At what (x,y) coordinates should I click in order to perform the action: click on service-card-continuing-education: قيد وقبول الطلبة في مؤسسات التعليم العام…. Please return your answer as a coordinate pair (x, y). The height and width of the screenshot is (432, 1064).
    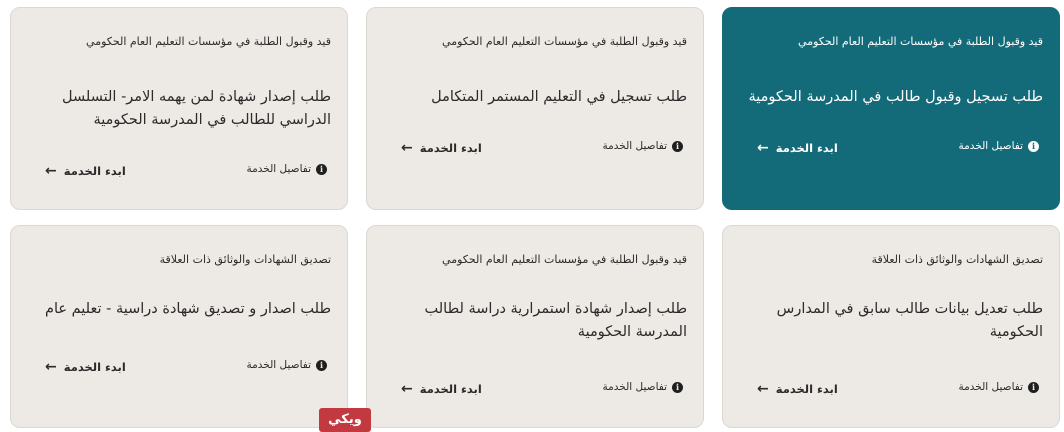
    Looking at the image, I should click on (535, 108).